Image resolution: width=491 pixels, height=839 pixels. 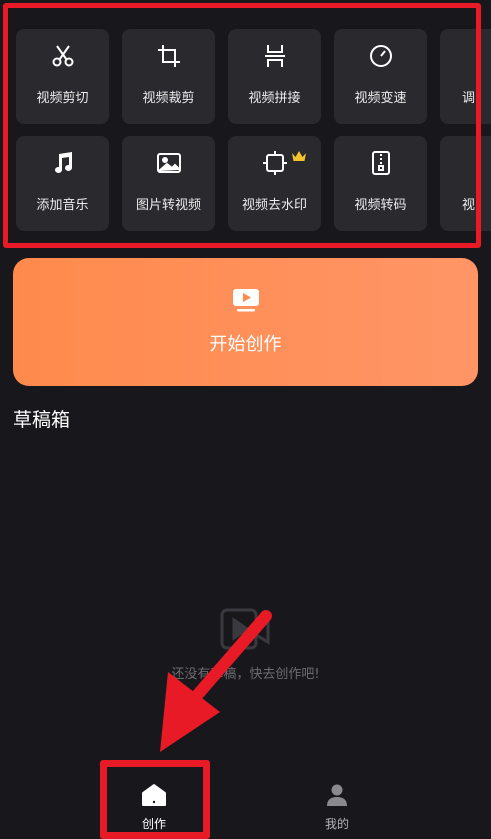 I want to click on play-screen-icon, so click(x=245, y=300).